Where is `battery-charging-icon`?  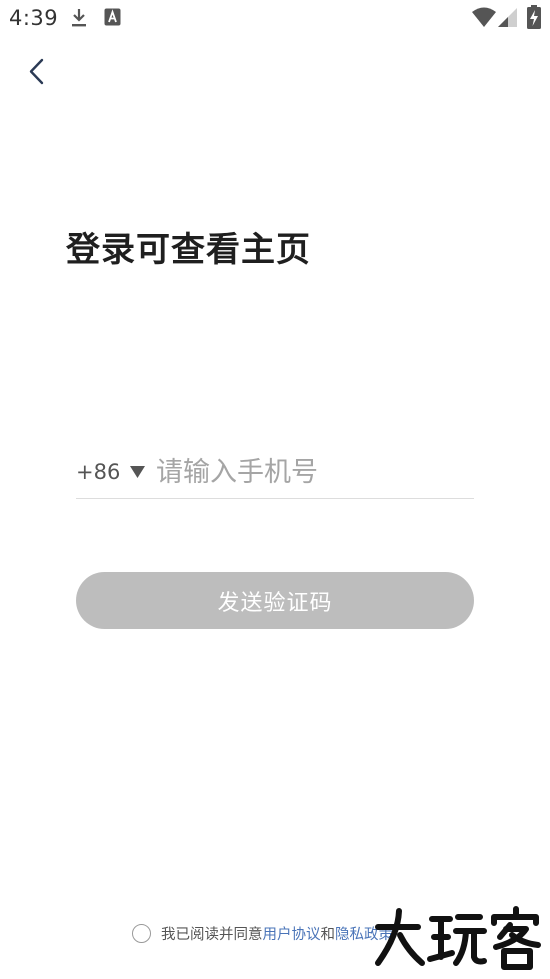
battery-charging-icon is located at coordinates (534, 19).